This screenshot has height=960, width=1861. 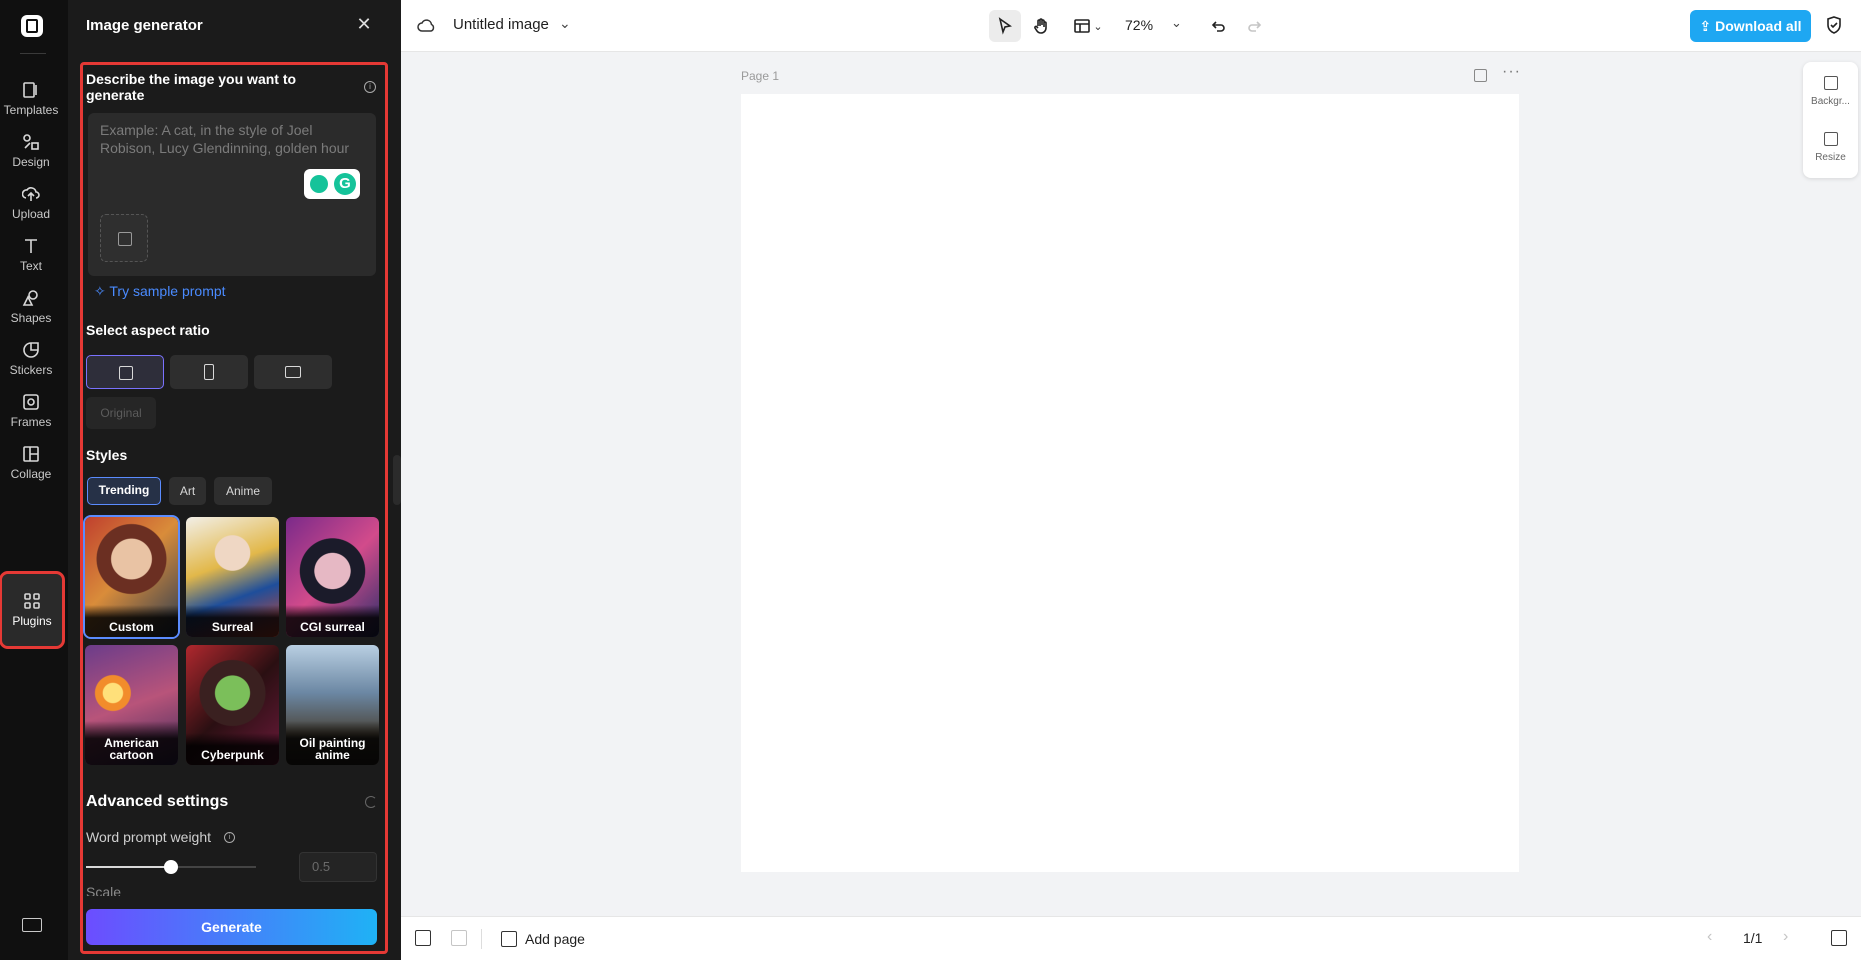 What do you see at coordinates (501, 24) in the screenshot?
I see `document-title: Untitled image` at bounding box center [501, 24].